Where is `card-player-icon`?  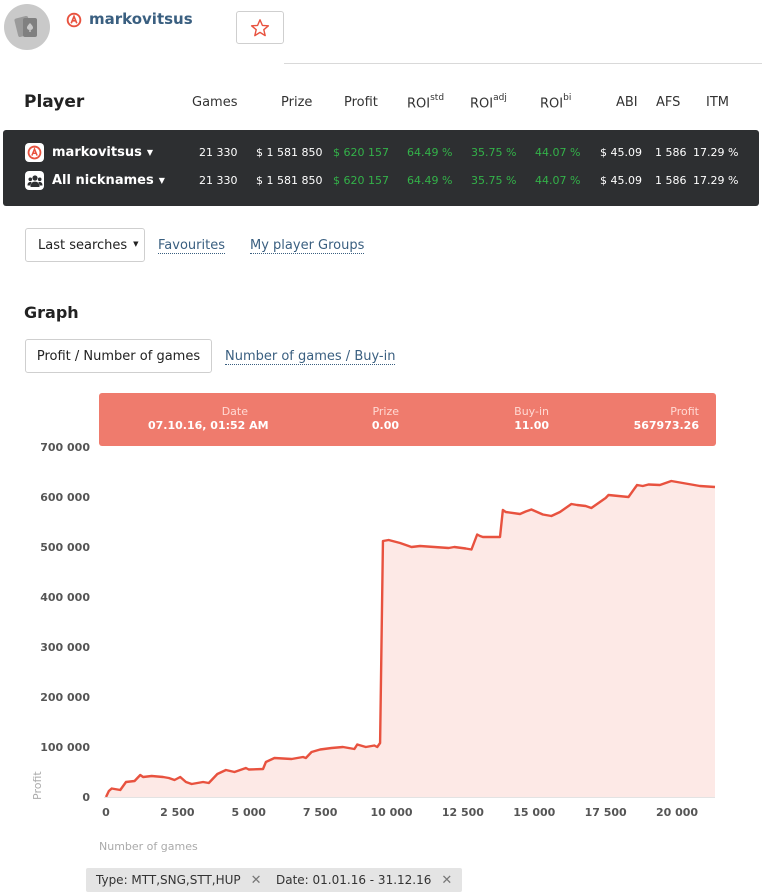 card-player-icon is located at coordinates (25, 26).